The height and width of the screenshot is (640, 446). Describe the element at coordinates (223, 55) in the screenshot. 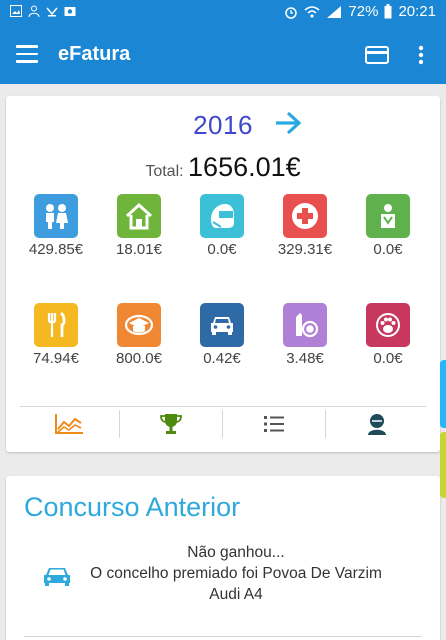

I see `app-bar: eFatura` at that location.